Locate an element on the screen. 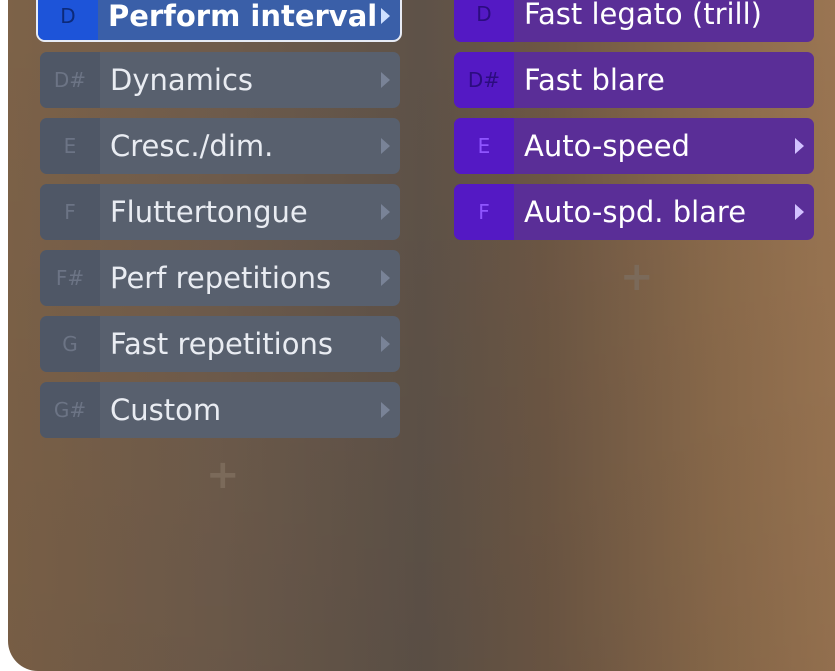 The width and height of the screenshot is (835, 671). menu-item-label: Custom is located at coordinates (166, 410).